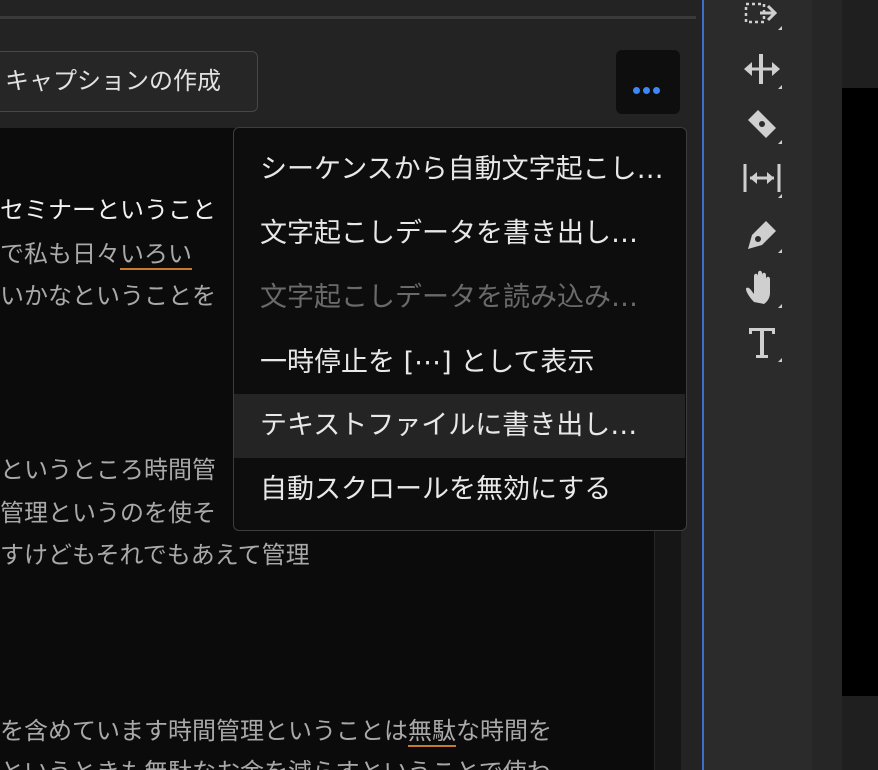  Describe the element at coordinates (762, 17) in the screenshot. I see `track-select-forward-icon` at that location.